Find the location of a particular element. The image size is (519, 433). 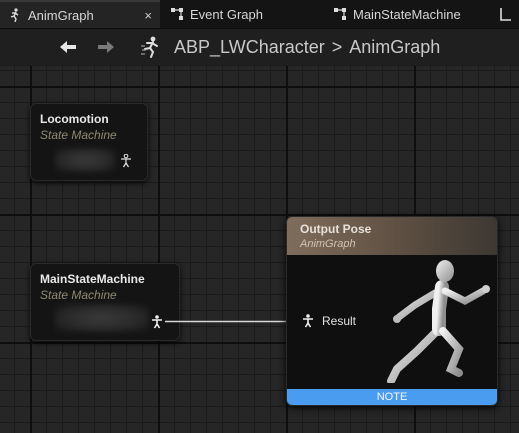

tab-overflow: L is located at coordinates (509, 14).